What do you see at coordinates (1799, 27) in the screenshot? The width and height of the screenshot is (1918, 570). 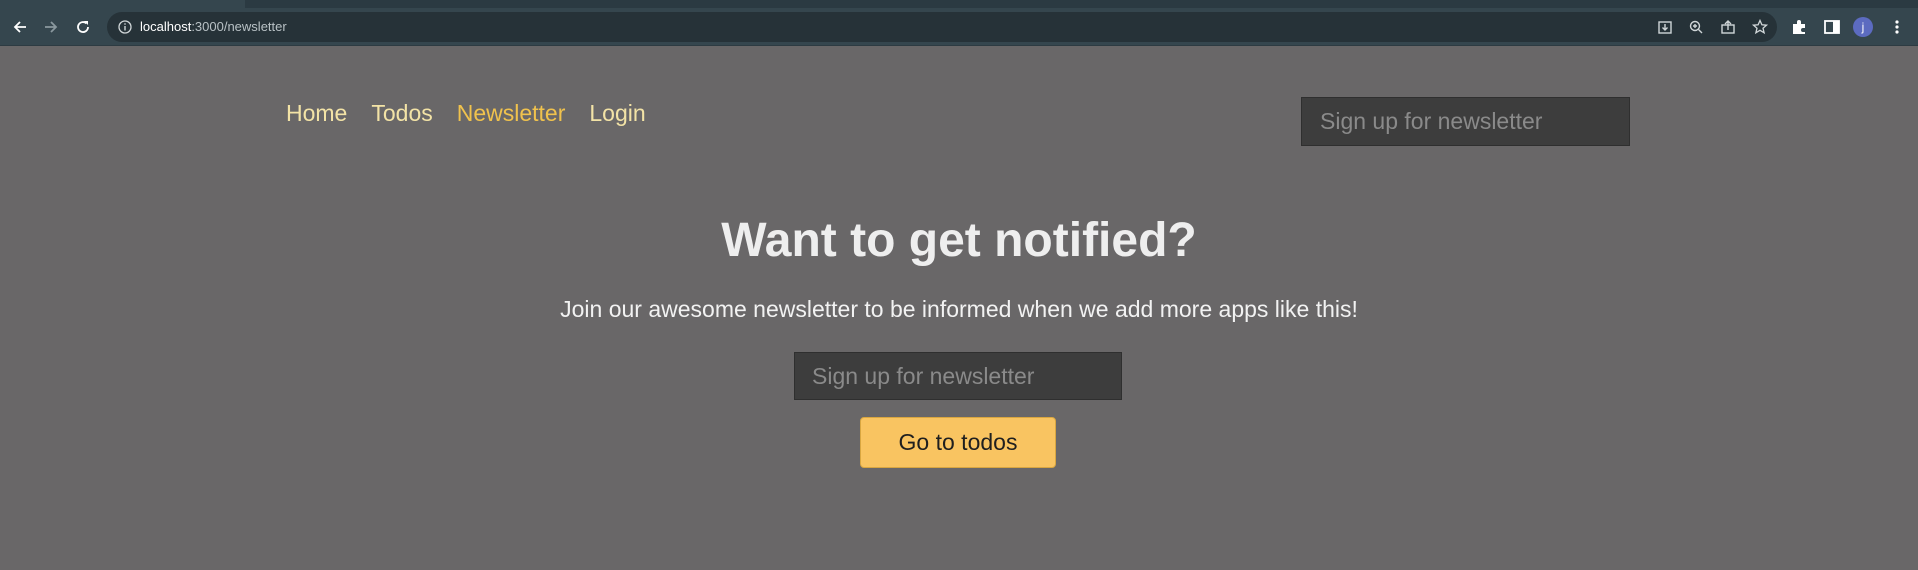 I see `puzzle-icon` at bounding box center [1799, 27].